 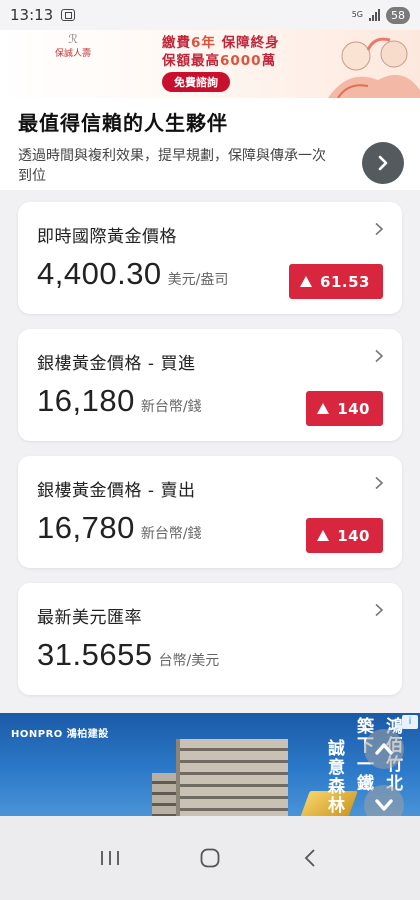 I want to click on back-icon, so click(x=309, y=858).